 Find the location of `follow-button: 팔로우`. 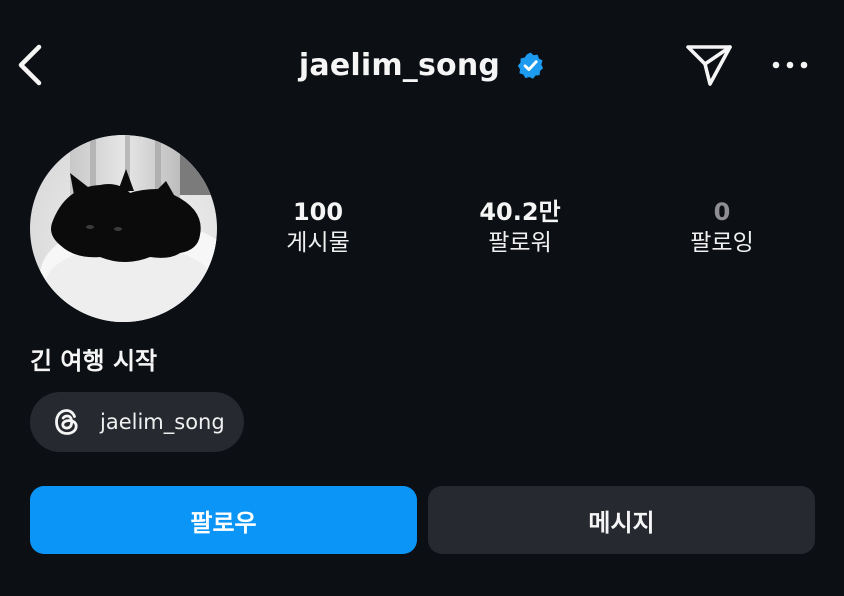

follow-button: 팔로우 is located at coordinates (223, 520).